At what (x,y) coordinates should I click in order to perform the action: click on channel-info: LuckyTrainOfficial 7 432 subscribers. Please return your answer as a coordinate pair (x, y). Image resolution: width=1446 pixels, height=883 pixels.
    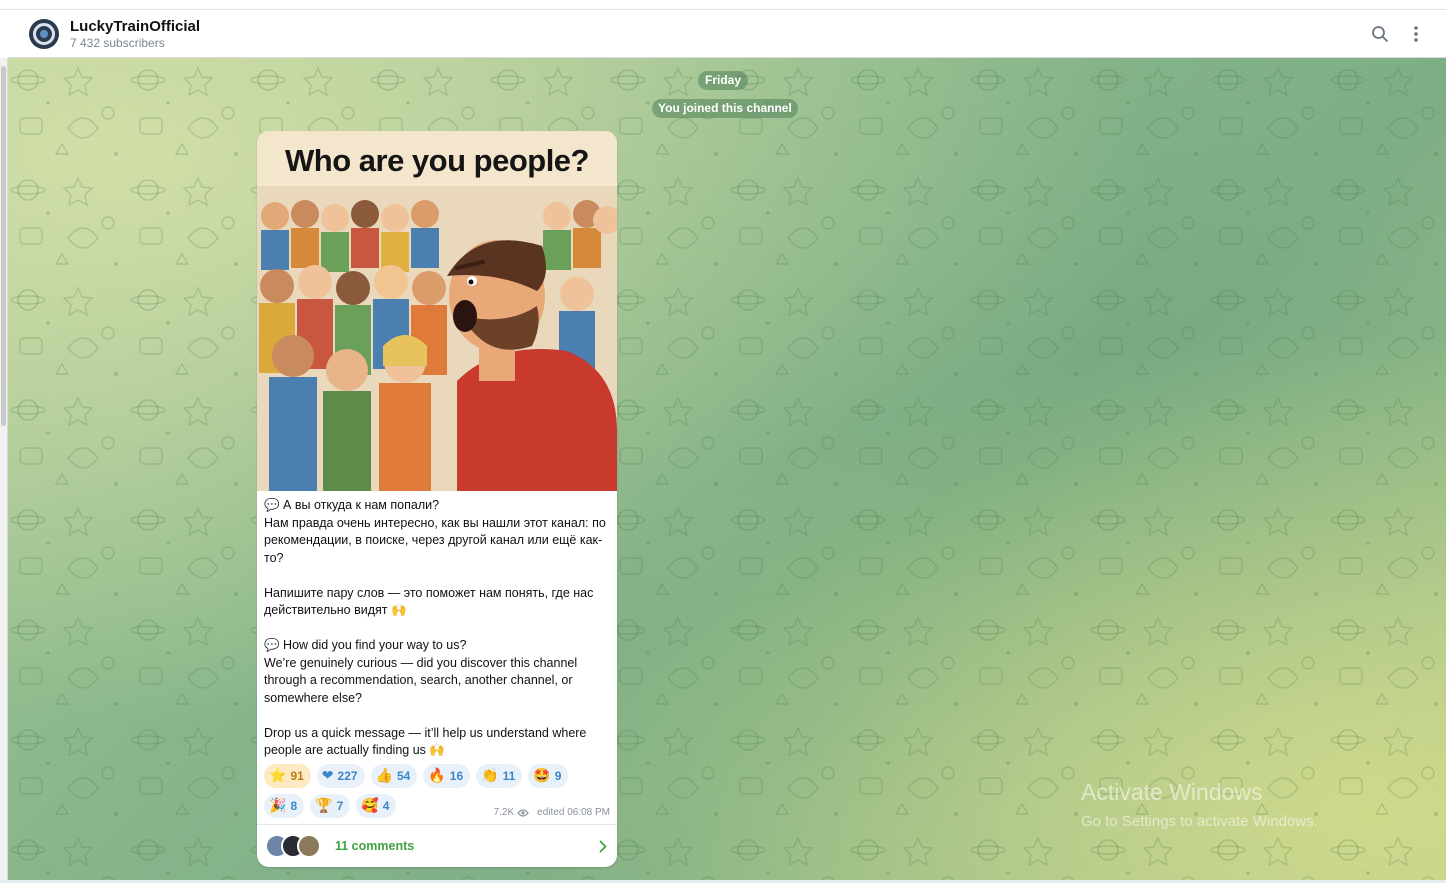
    Looking at the image, I should click on (135, 34).